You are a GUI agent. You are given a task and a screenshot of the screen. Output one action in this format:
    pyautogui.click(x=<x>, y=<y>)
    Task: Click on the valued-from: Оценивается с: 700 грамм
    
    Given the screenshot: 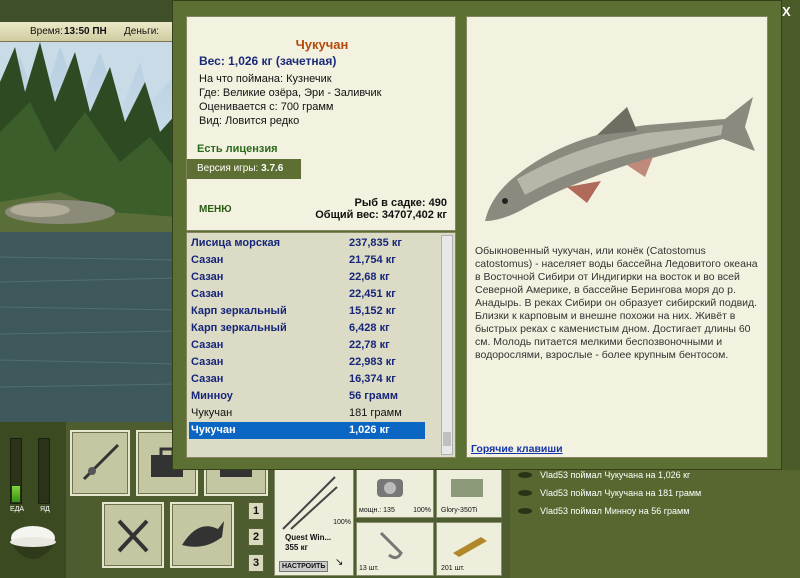 What is the action you would take?
    pyautogui.click(x=266, y=107)
    